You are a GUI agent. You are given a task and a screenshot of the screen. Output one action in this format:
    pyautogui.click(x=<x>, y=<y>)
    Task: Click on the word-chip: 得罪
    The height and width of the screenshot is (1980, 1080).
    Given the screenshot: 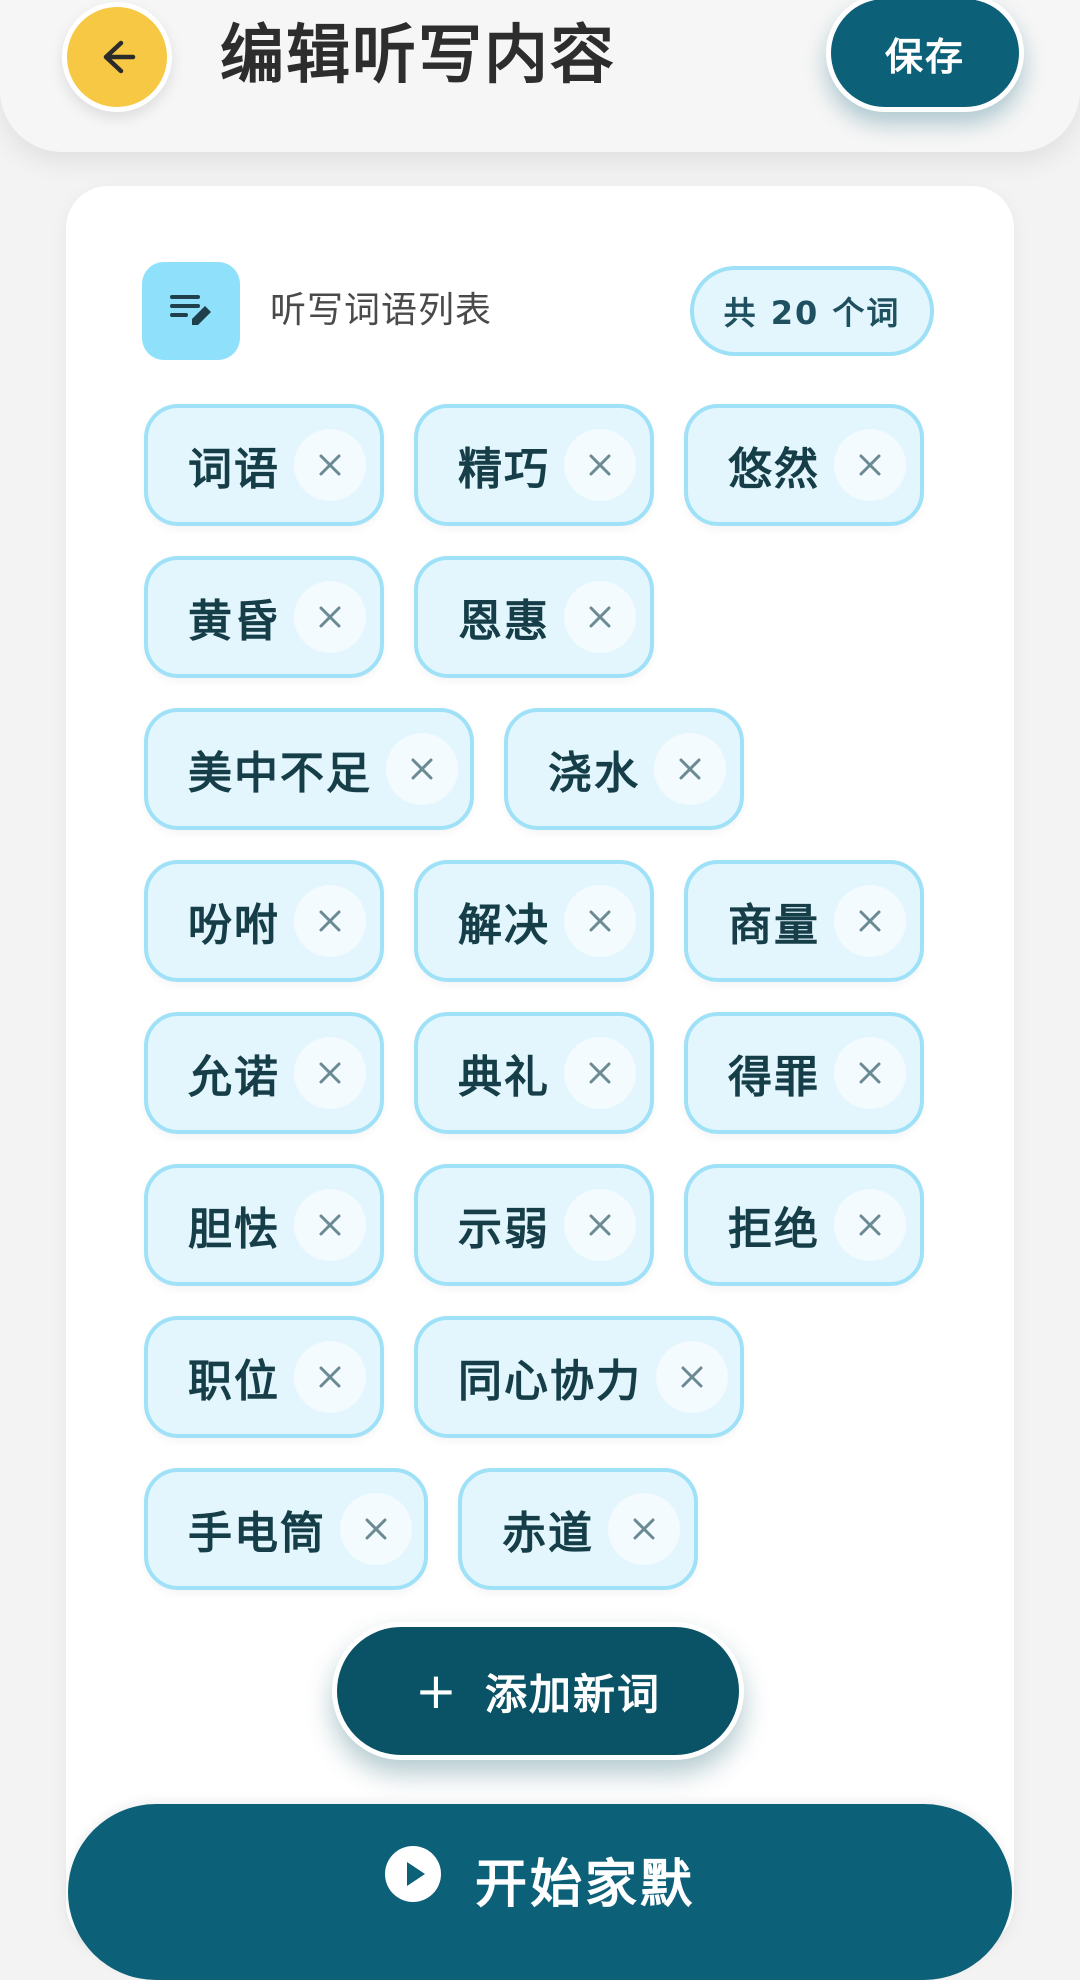 What is the action you would take?
    pyautogui.click(x=804, y=1073)
    